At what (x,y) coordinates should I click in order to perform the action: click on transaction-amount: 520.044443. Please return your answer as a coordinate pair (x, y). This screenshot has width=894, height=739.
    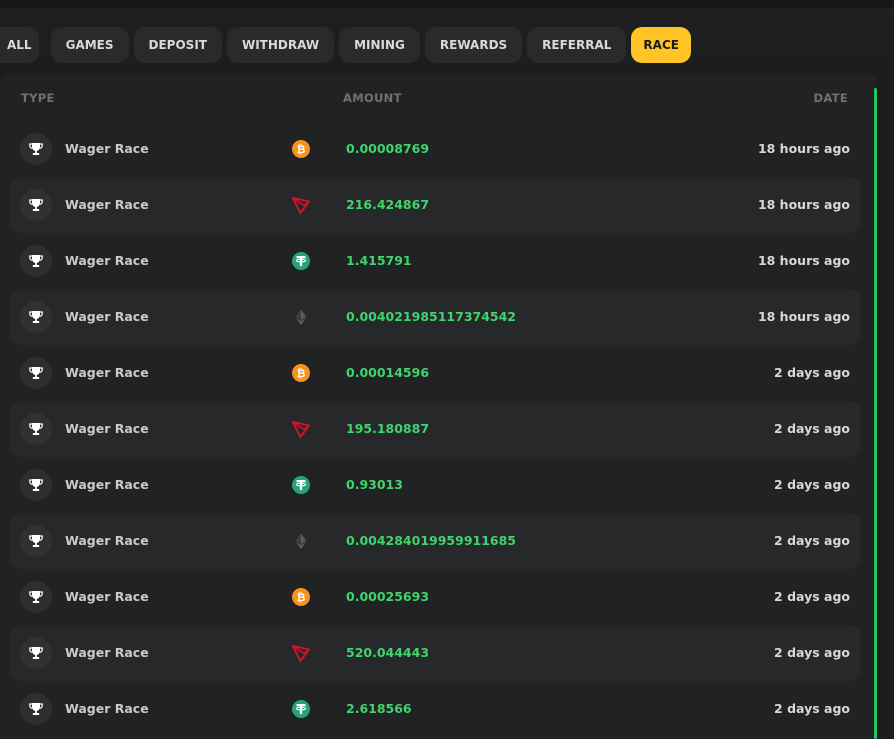
    Looking at the image, I should click on (388, 652).